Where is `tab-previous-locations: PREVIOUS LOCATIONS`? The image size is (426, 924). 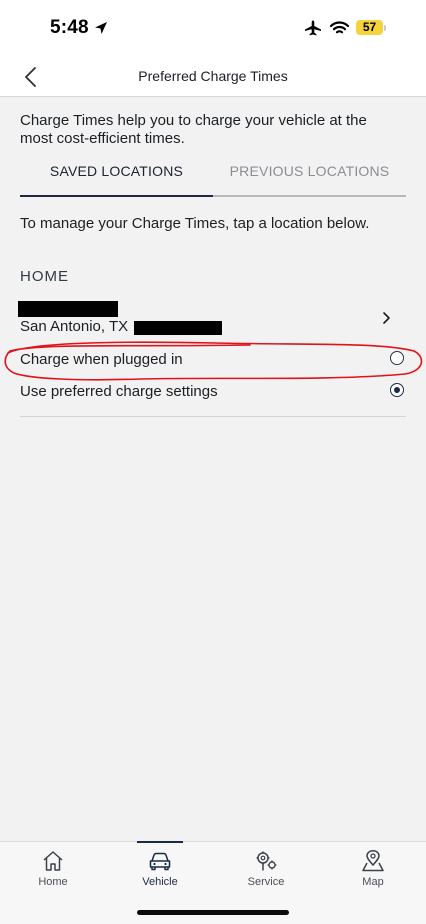 tab-previous-locations: PREVIOUS LOCATIONS is located at coordinates (309, 178).